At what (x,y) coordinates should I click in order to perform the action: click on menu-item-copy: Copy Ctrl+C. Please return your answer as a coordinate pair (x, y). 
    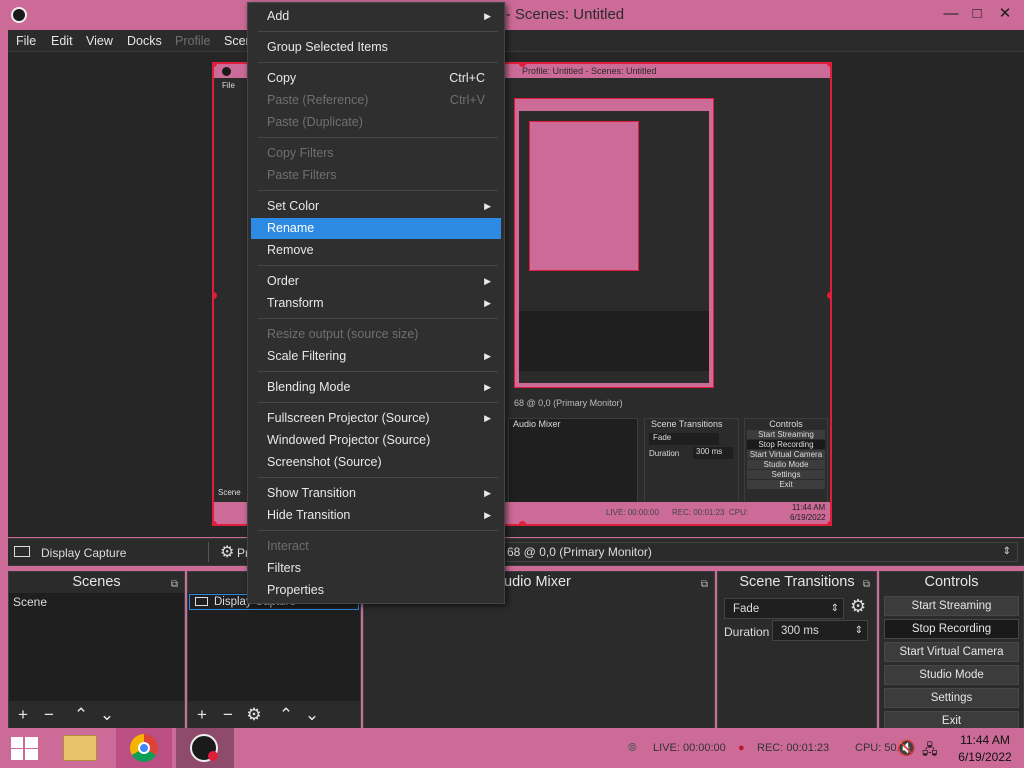
    Looking at the image, I should click on (376, 78).